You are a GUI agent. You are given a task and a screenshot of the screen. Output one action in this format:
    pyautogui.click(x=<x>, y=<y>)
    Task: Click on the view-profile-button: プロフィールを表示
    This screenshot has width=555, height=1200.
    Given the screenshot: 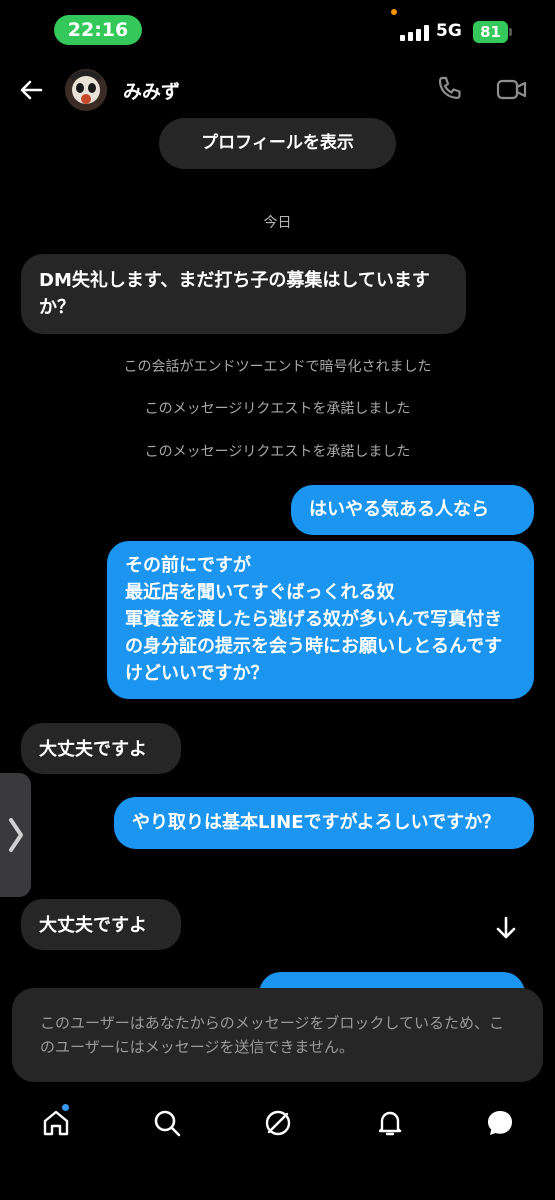 What is the action you would take?
    pyautogui.click(x=277, y=143)
    